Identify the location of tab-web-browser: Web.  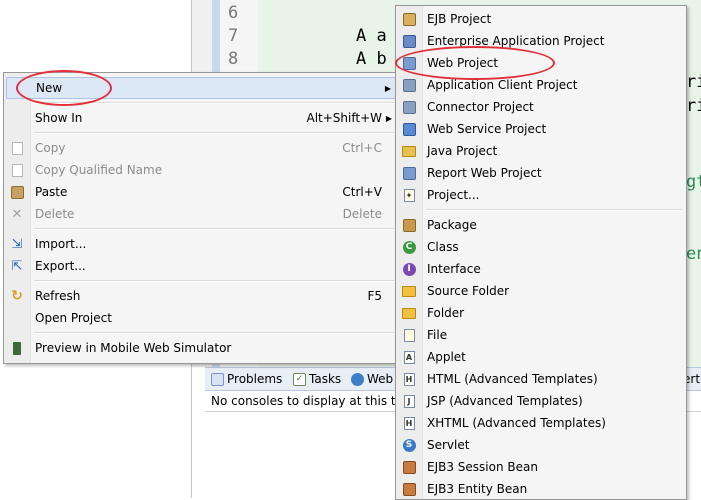
(372, 379).